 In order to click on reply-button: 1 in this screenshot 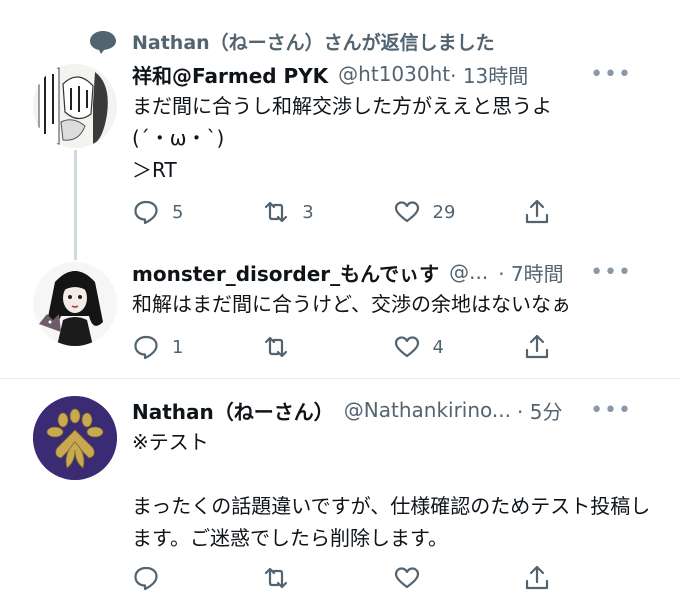, I will do `click(197, 347)`.